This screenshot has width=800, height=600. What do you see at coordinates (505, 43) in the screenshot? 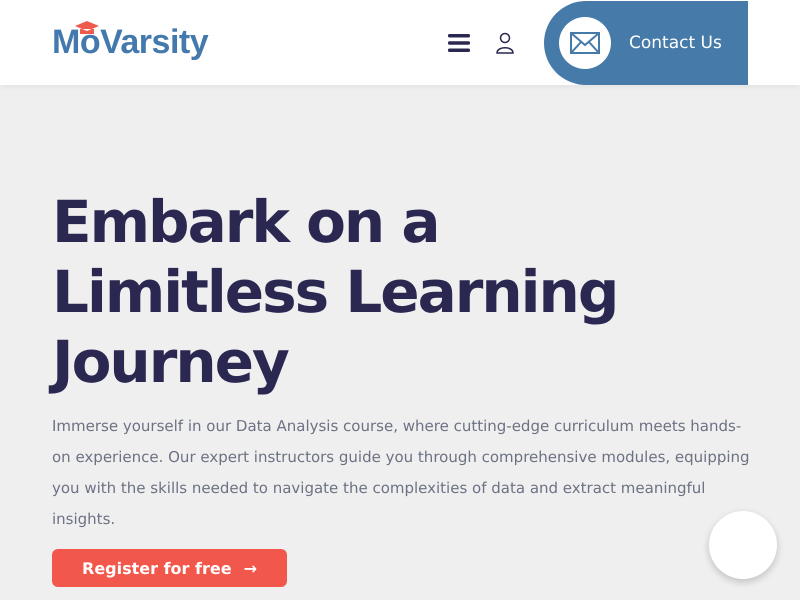
I see `user-icon` at bounding box center [505, 43].